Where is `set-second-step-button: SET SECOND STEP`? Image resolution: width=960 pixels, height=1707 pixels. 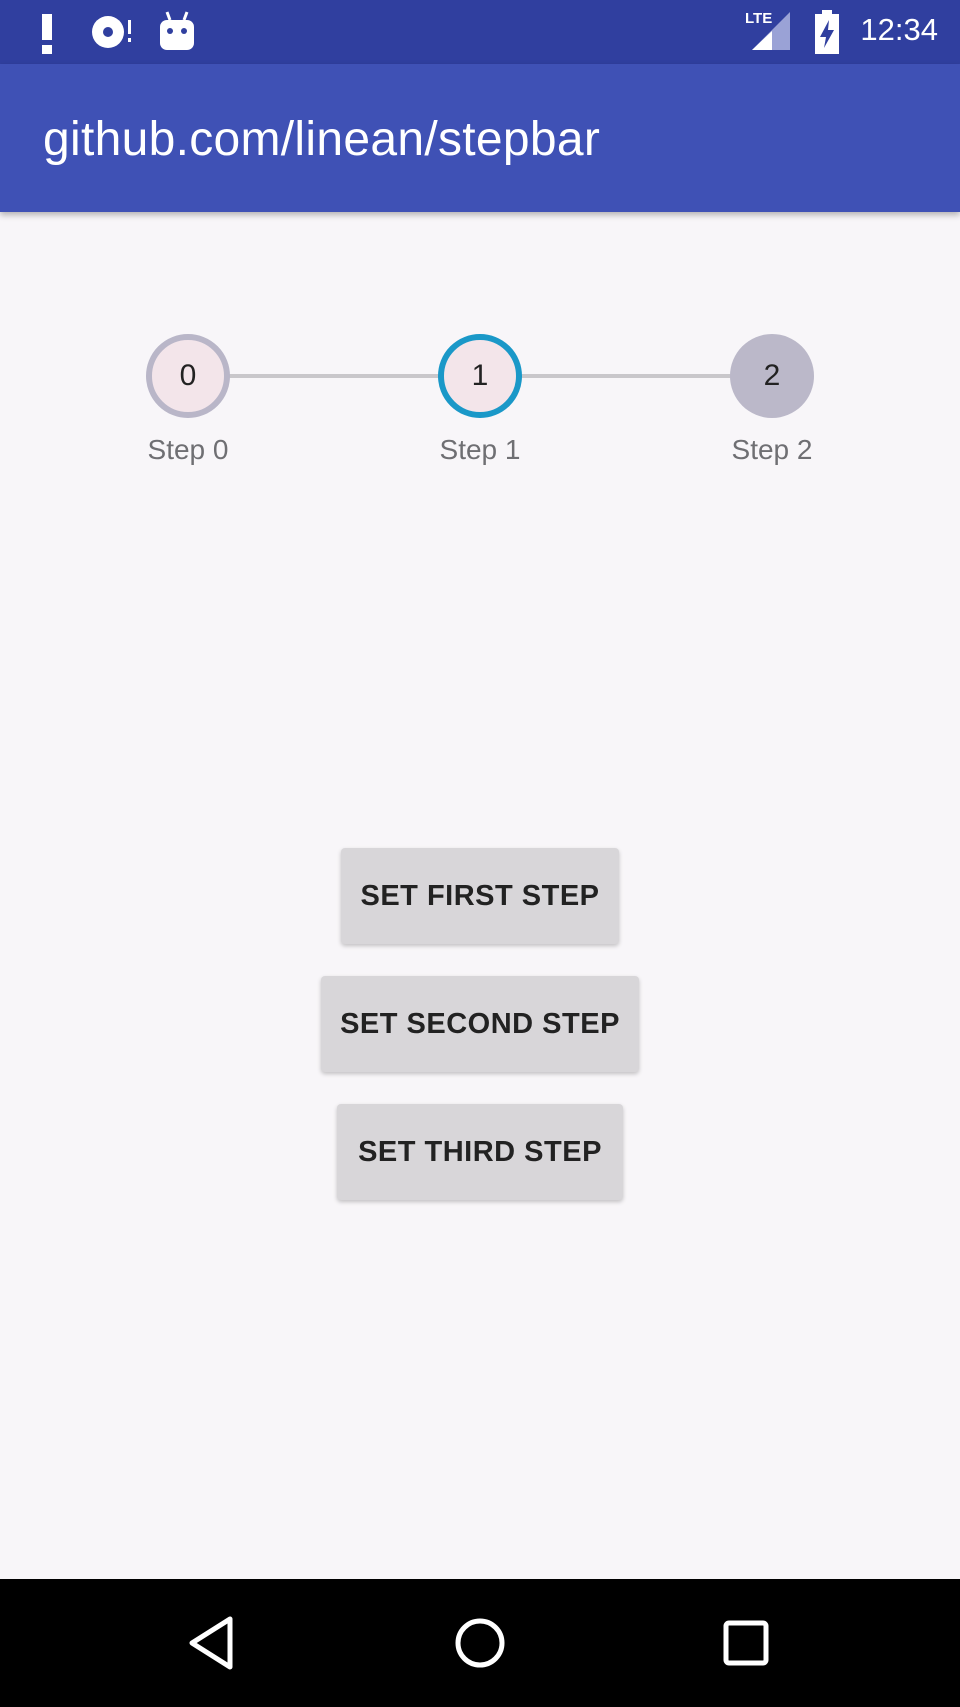
set-second-step-button: SET SECOND STEP is located at coordinates (480, 1024).